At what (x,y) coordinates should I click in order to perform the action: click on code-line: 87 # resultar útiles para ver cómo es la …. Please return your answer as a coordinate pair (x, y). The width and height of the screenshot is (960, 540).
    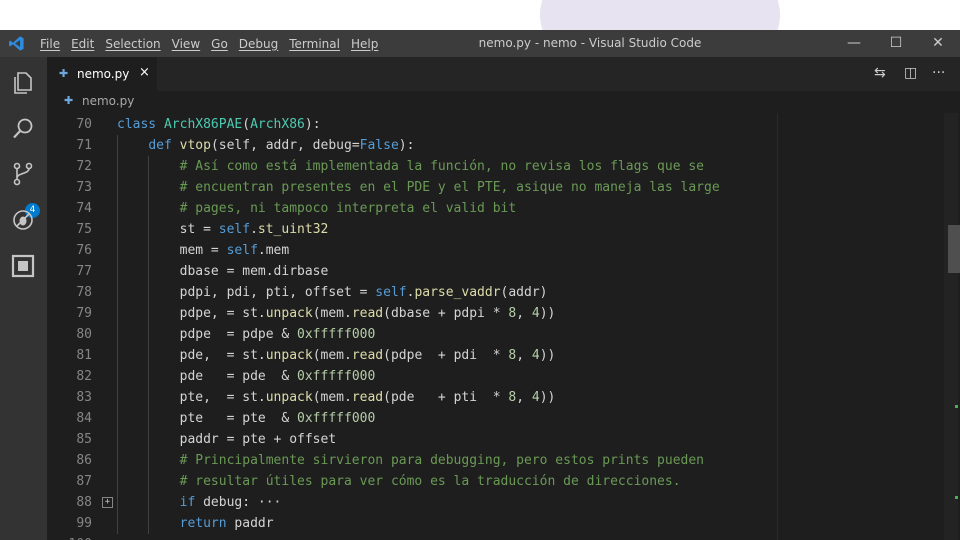
    Looking at the image, I should click on (417, 481).